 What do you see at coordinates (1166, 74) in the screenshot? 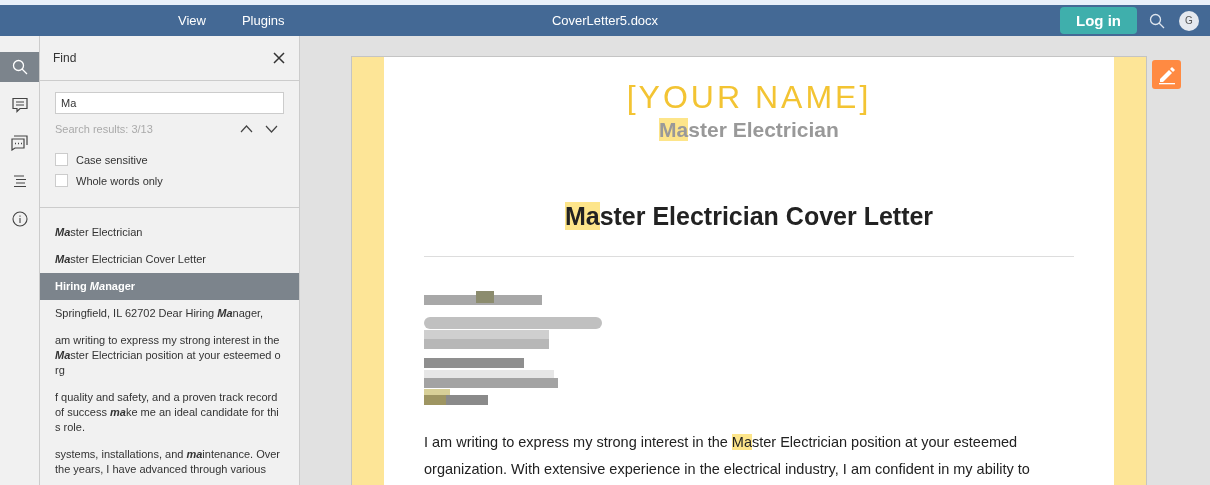
I see `edit-icon` at bounding box center [1166, 74].